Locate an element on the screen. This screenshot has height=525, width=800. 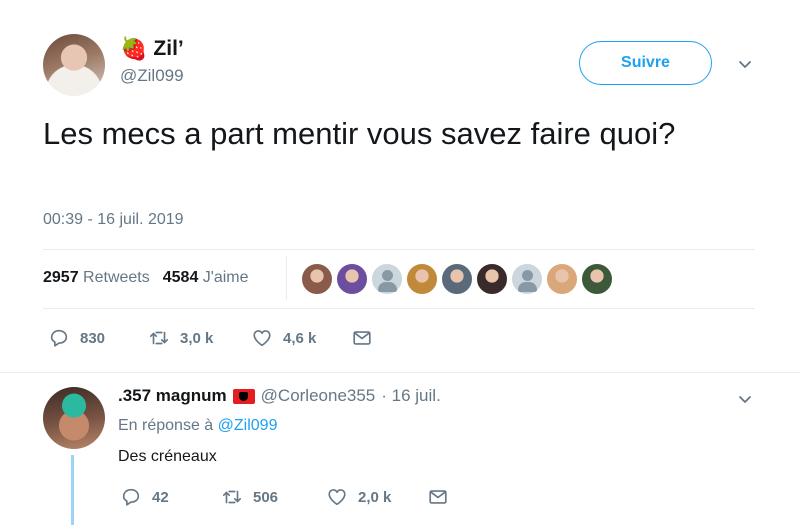
in-reply-prefix: En réponse à is located at coordinates (166, 425).